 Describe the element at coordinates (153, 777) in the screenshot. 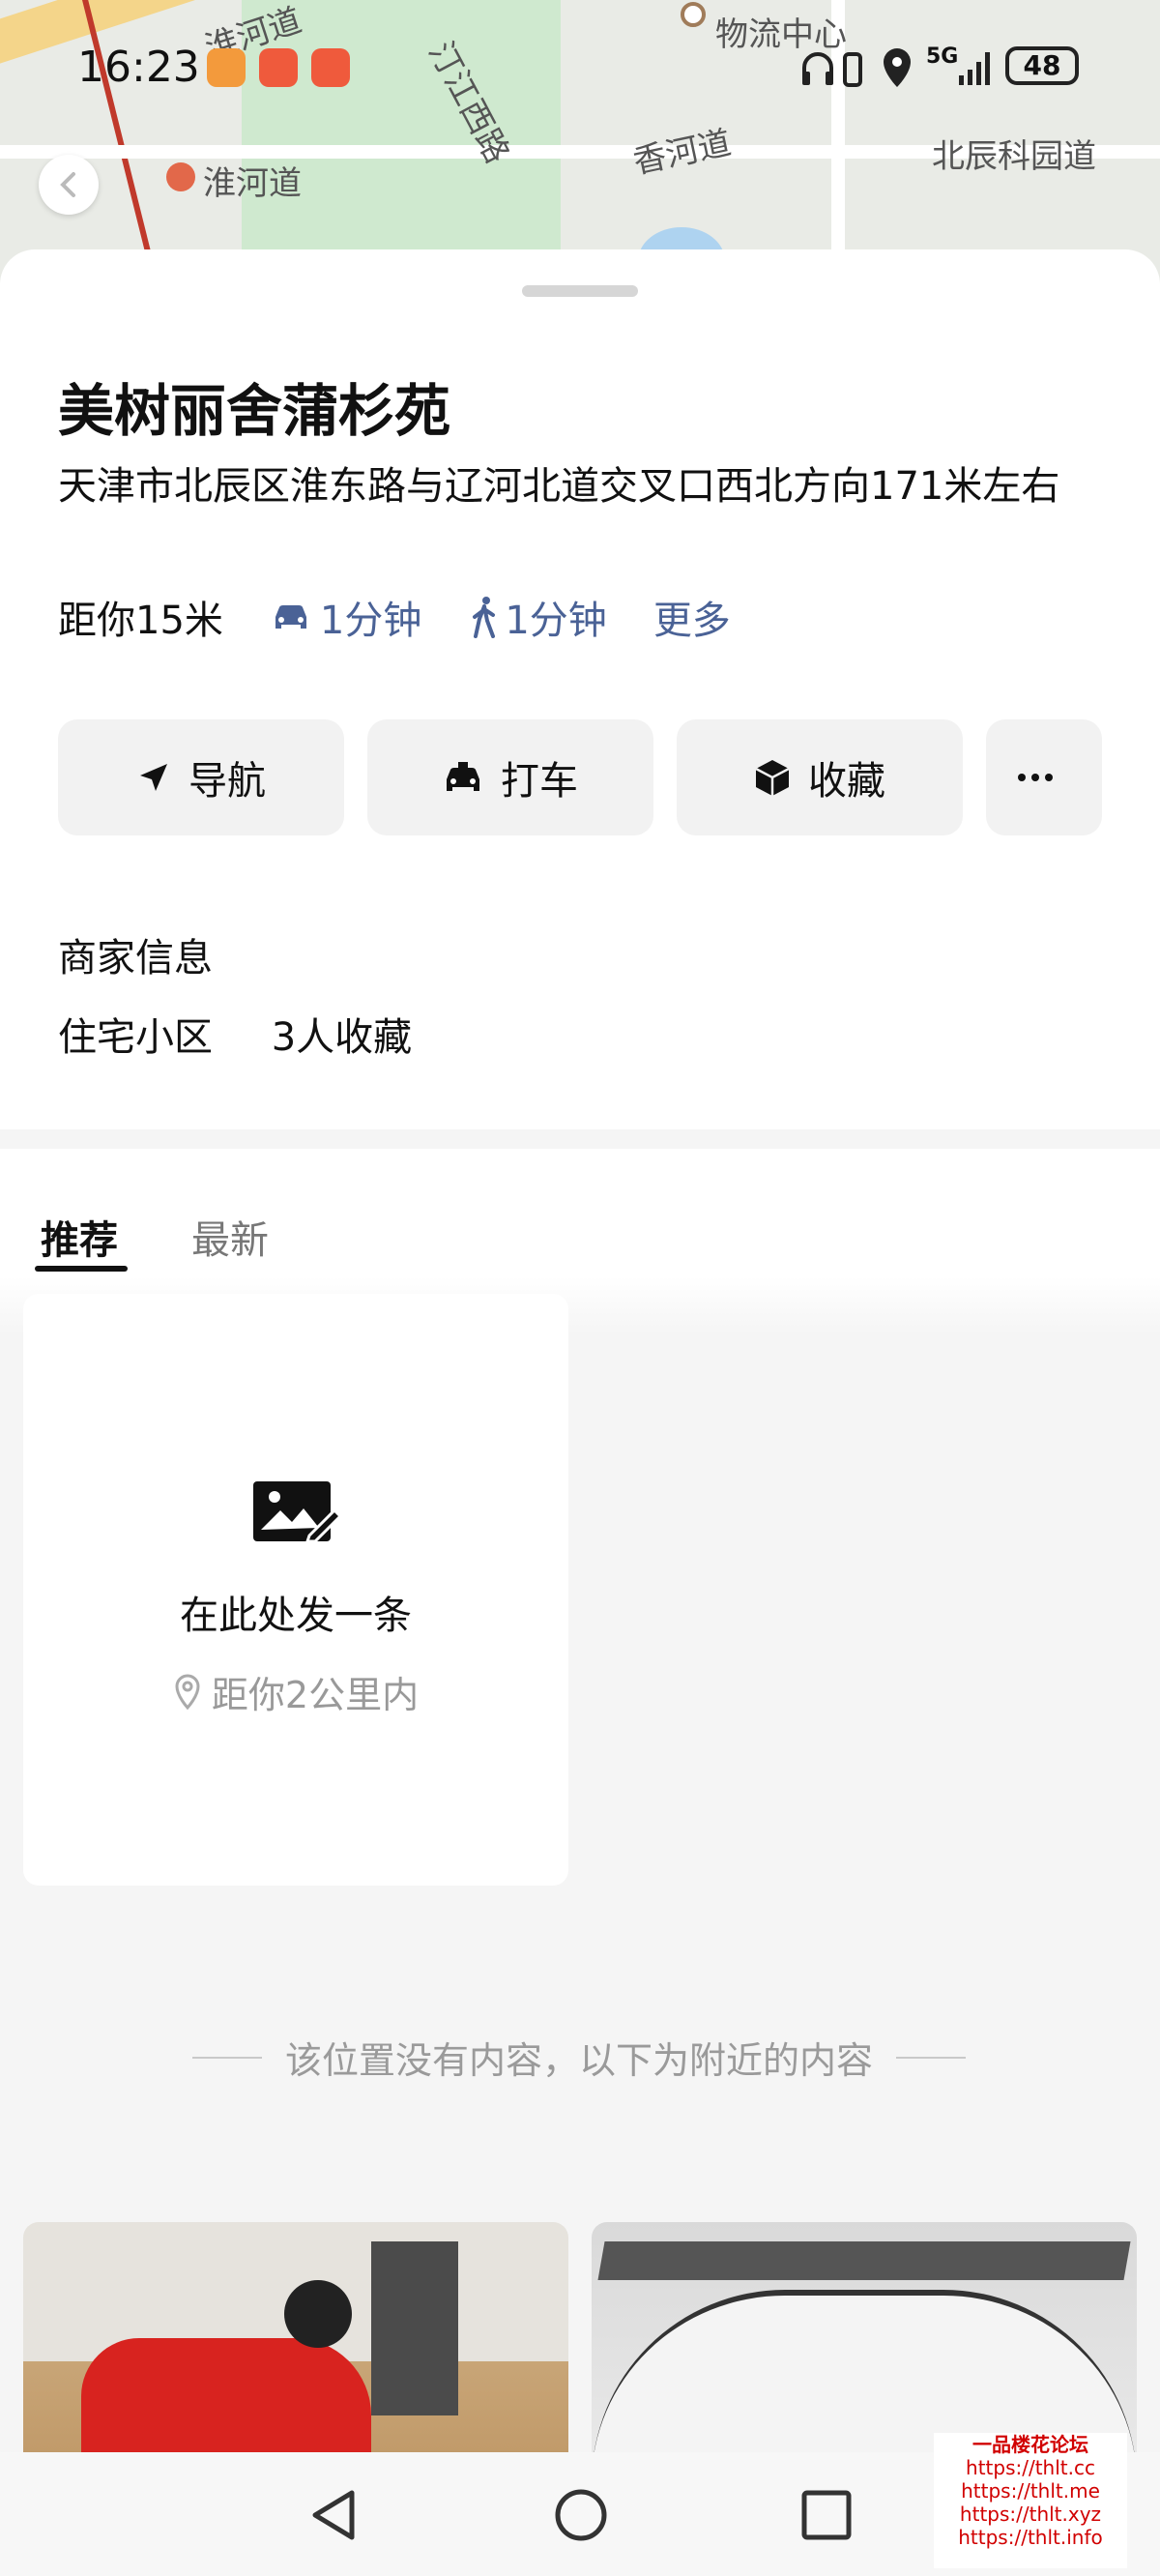

I see `navigation-arrow-icon` at that location.